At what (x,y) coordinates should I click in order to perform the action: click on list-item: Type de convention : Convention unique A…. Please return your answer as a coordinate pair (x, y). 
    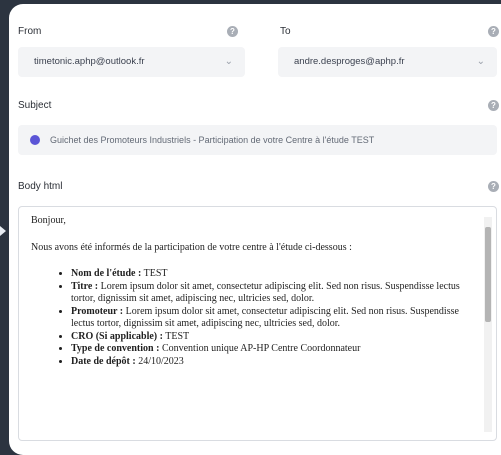
    Looking at the image, I should click on (271, 349).